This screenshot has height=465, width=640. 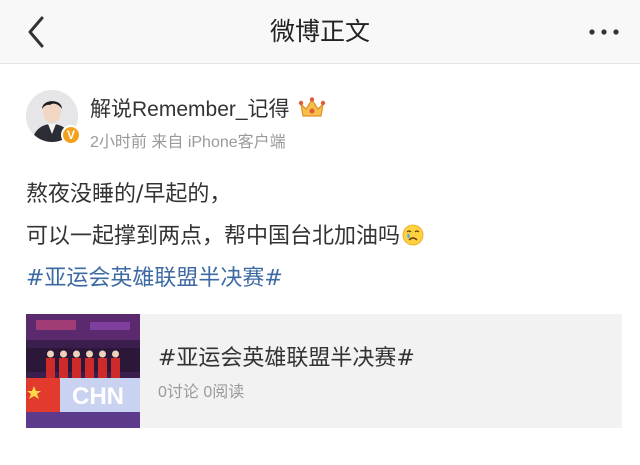 I want to click on post-source: iPhone客户端, so click(x=236, y=142).